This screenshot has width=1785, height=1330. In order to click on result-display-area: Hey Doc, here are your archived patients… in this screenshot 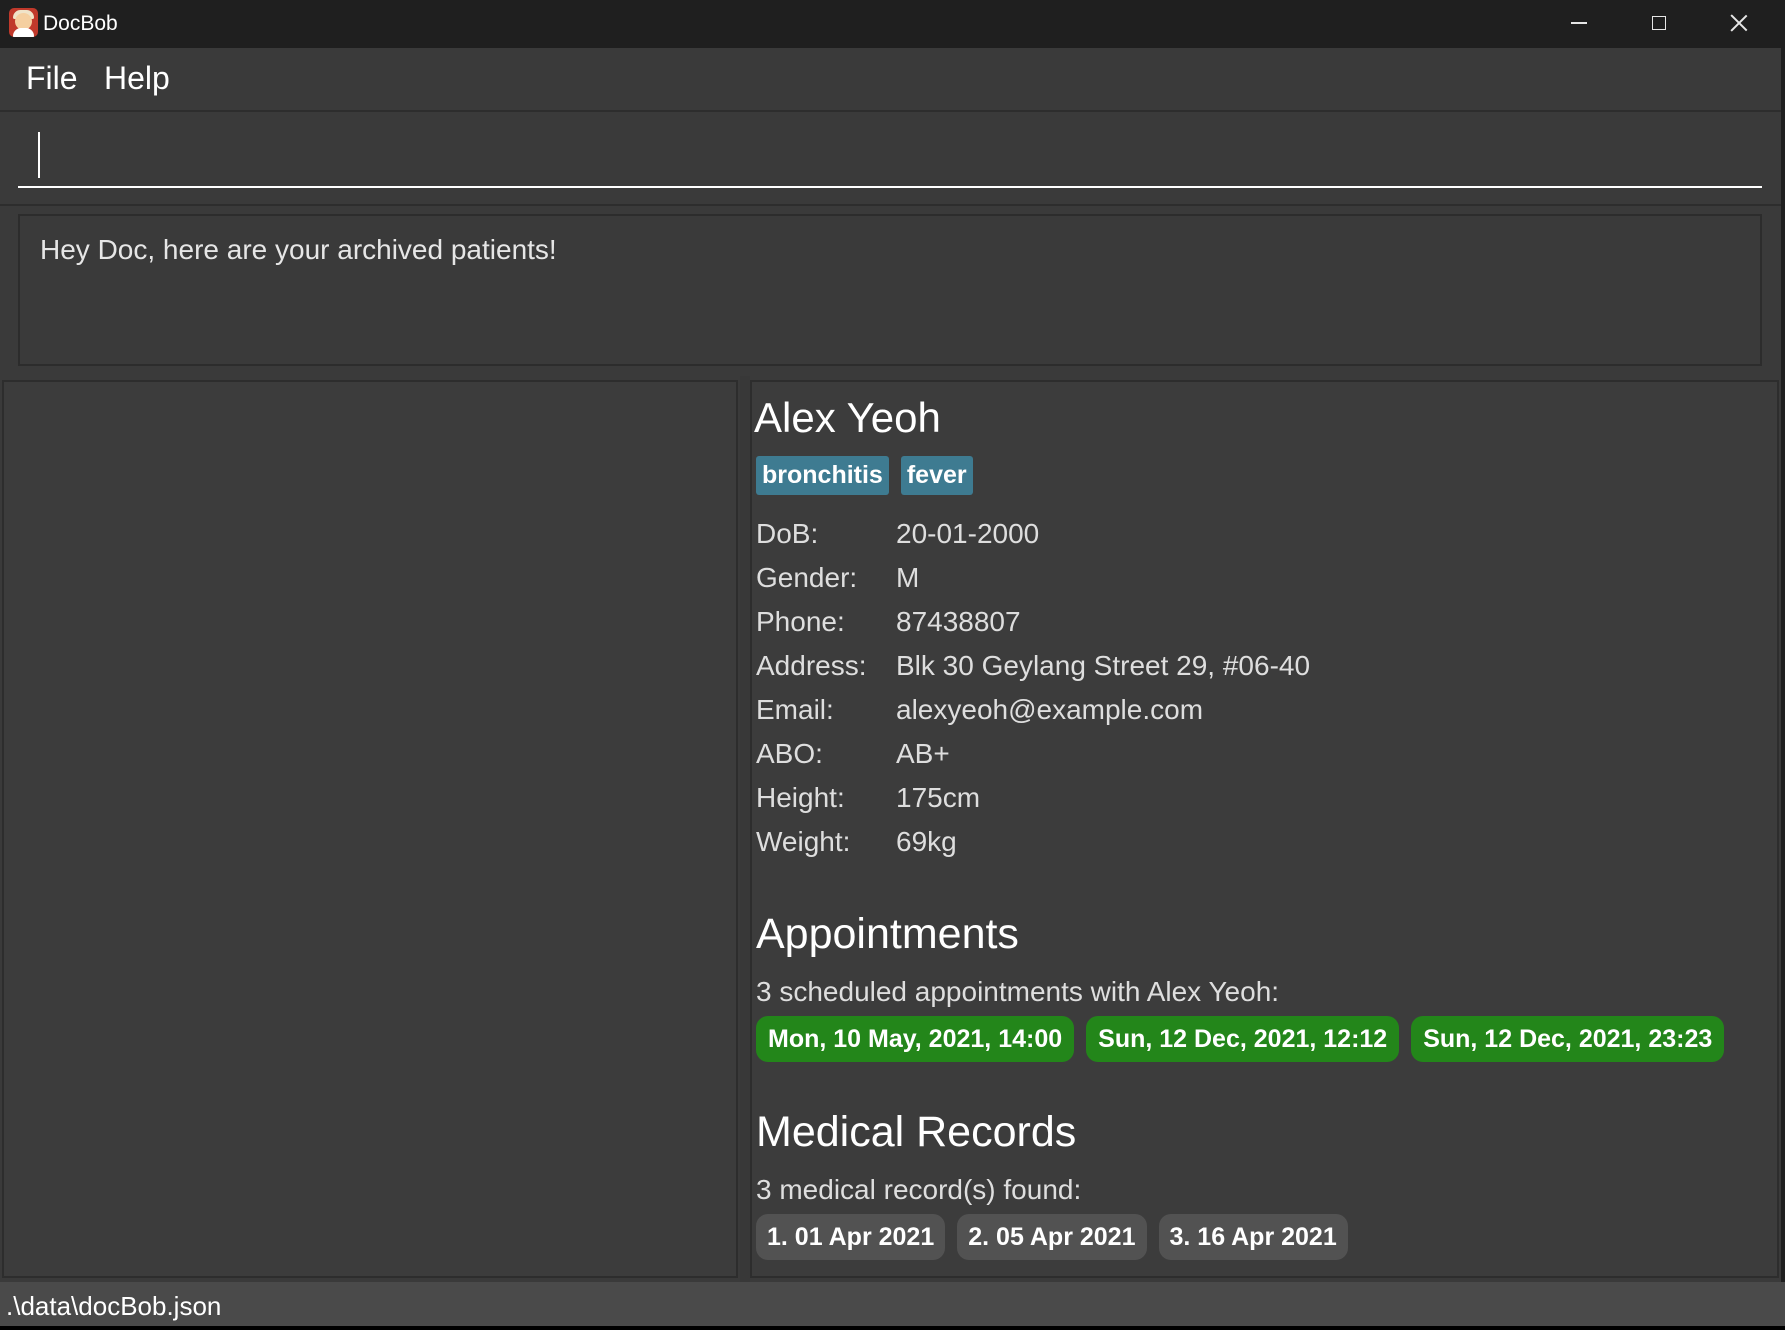, I will do `click(890, 291)`.